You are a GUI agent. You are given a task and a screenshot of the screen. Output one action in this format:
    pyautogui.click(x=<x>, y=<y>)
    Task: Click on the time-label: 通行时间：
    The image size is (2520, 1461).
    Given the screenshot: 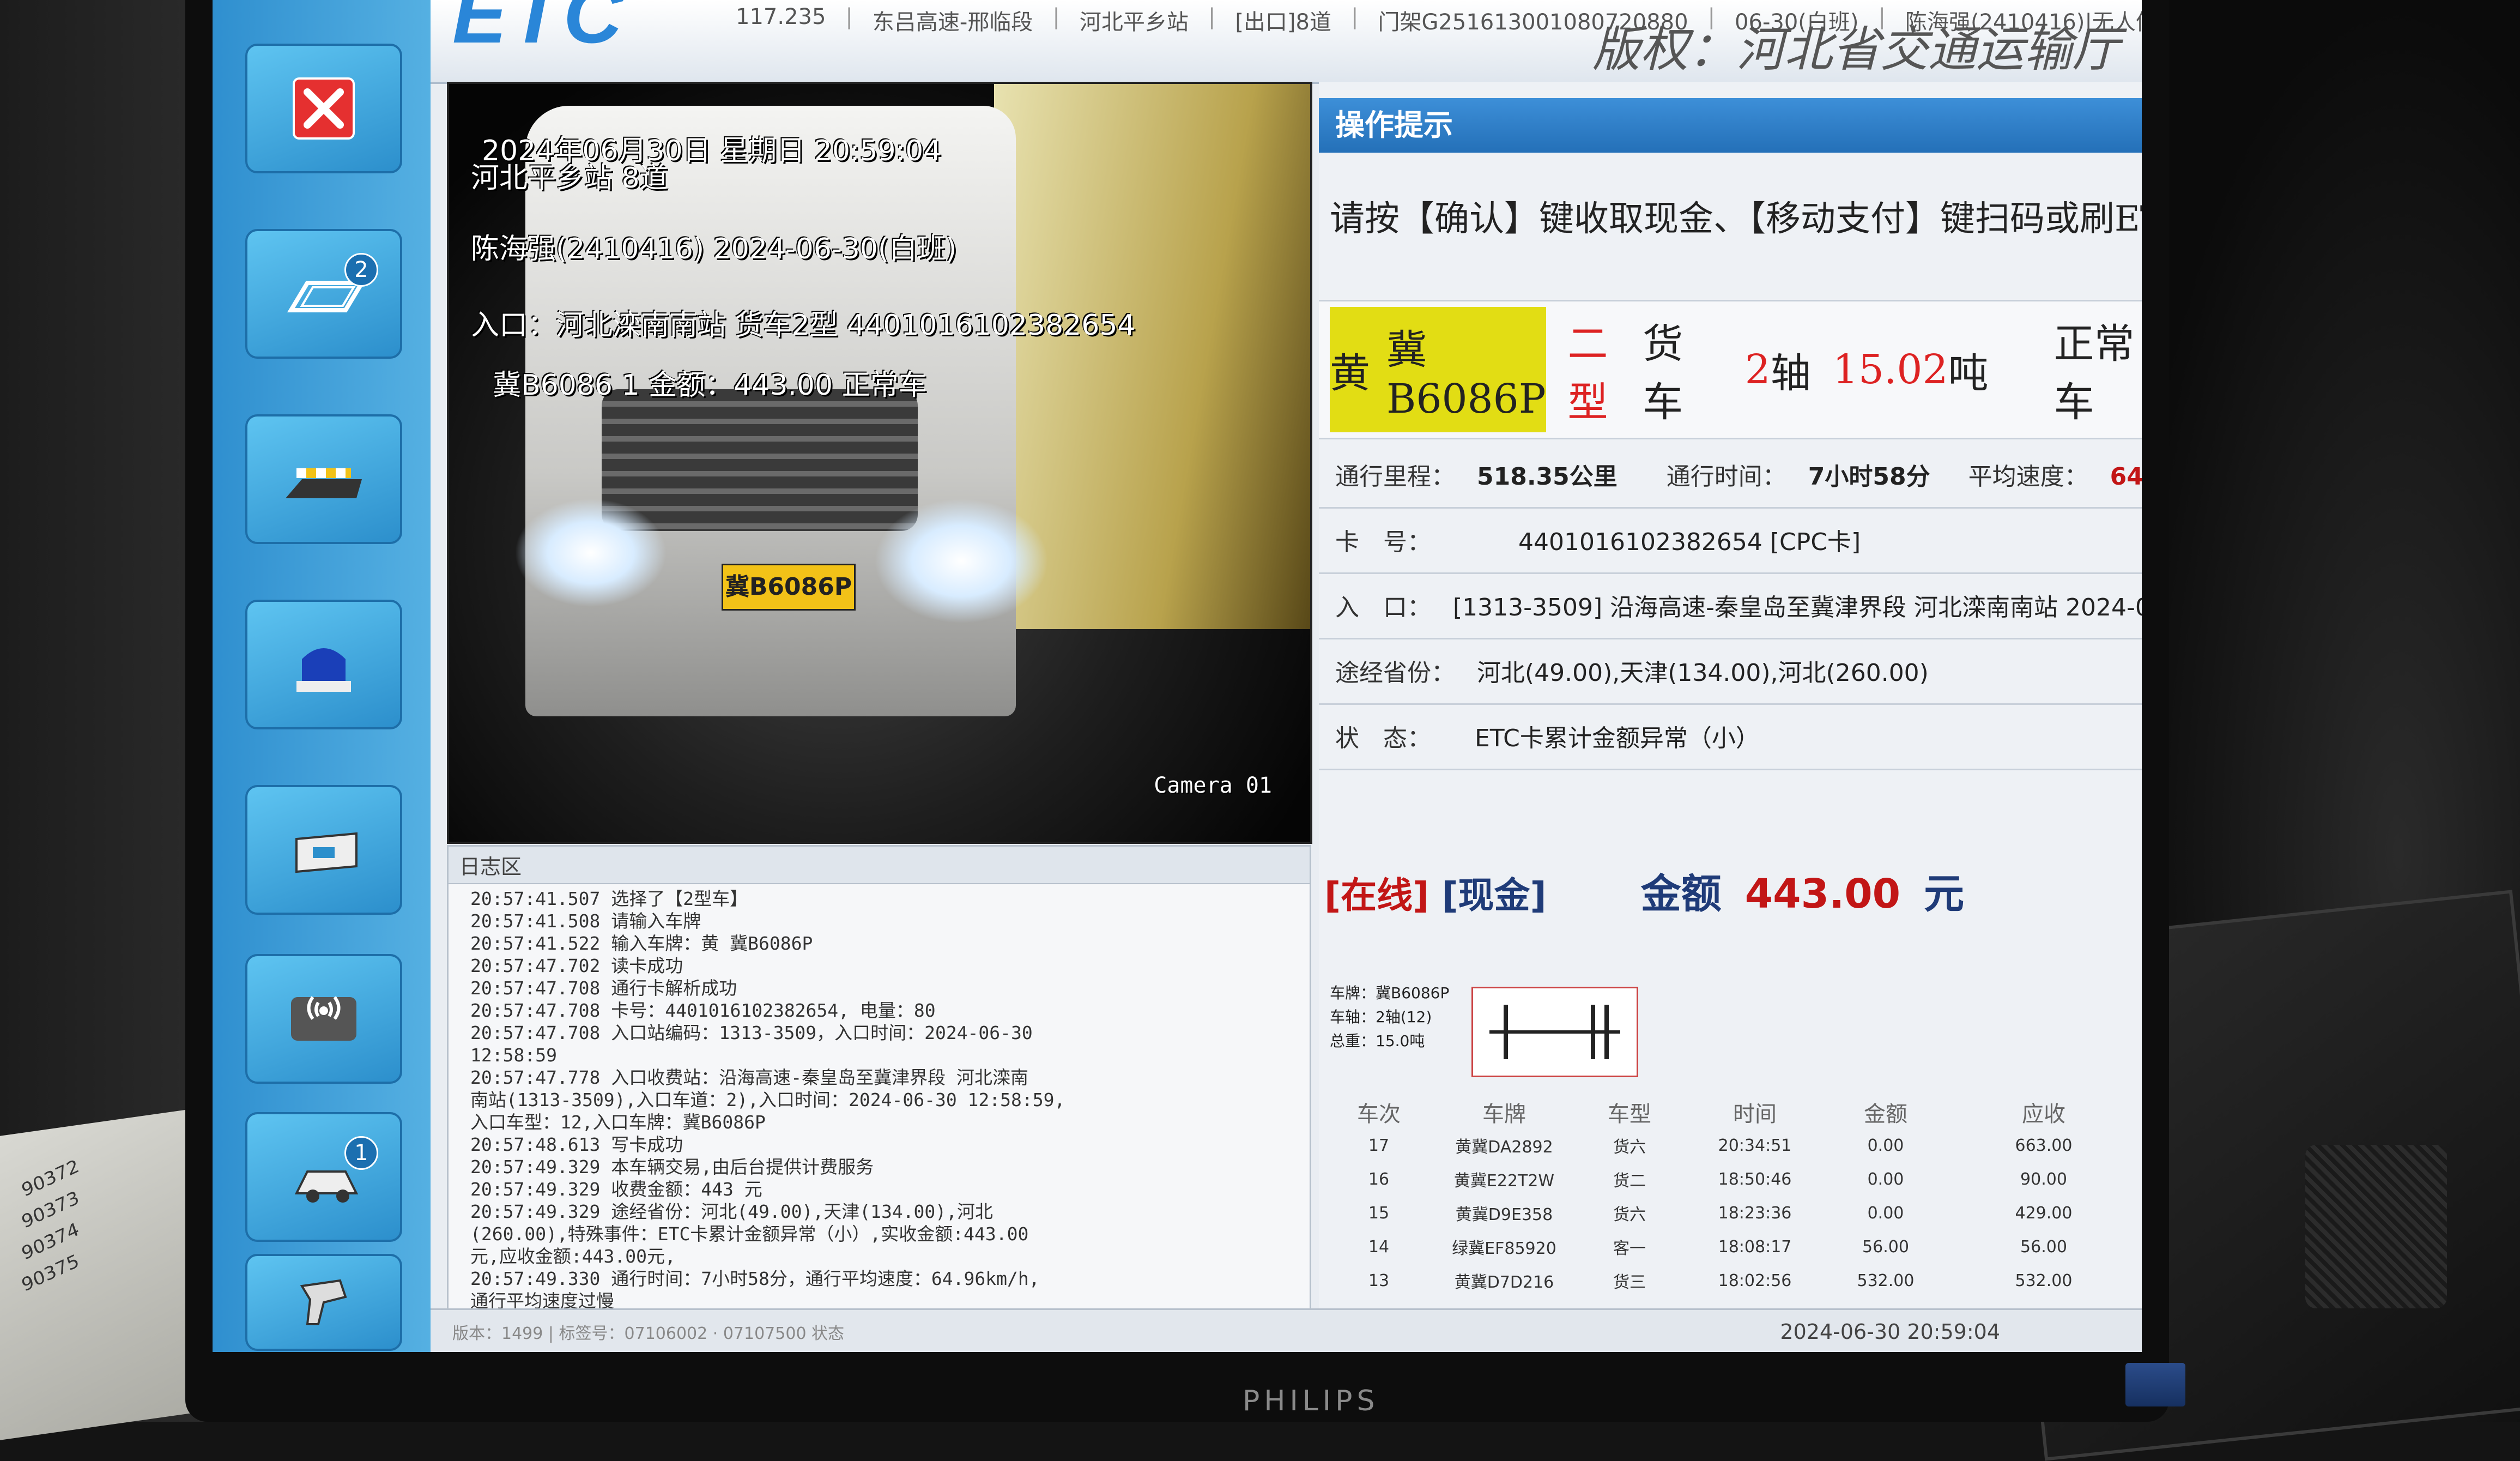 What is the action you would take?
    pyautogui.click(x=1726, y=477)
    